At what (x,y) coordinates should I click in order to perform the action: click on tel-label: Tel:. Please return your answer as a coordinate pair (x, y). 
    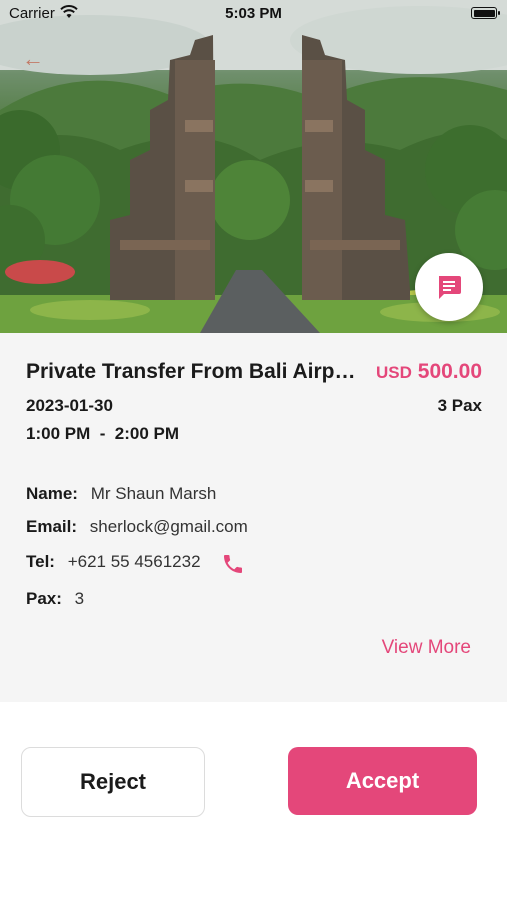
    Looking at the image, I should click on (40, 561).